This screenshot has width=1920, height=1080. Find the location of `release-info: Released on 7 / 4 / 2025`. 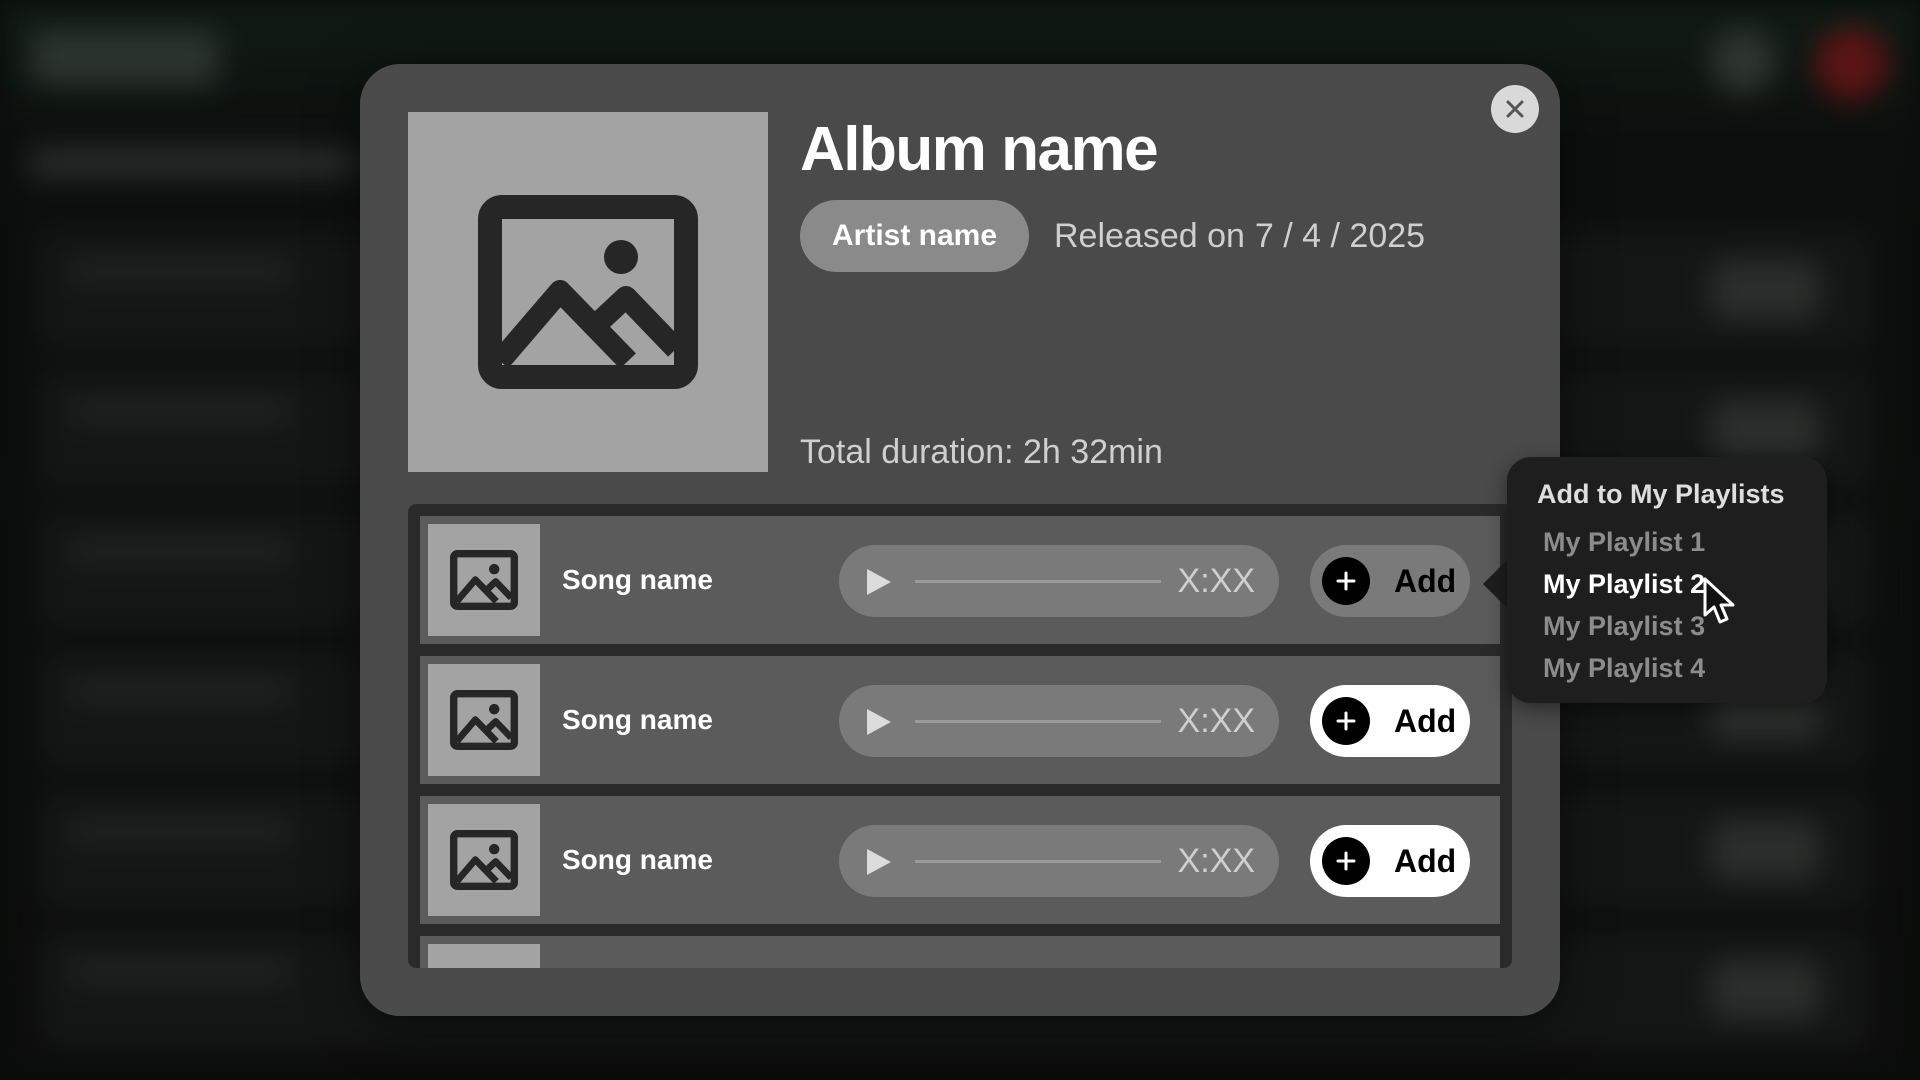

release-info: Released on 7 / 4 / 2025 is located at coordinates (1239, 236).